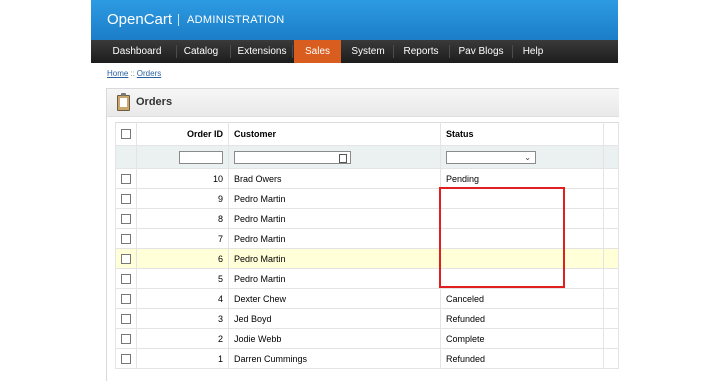  I want to click on order-id-cell: 3, so click(182, 318).